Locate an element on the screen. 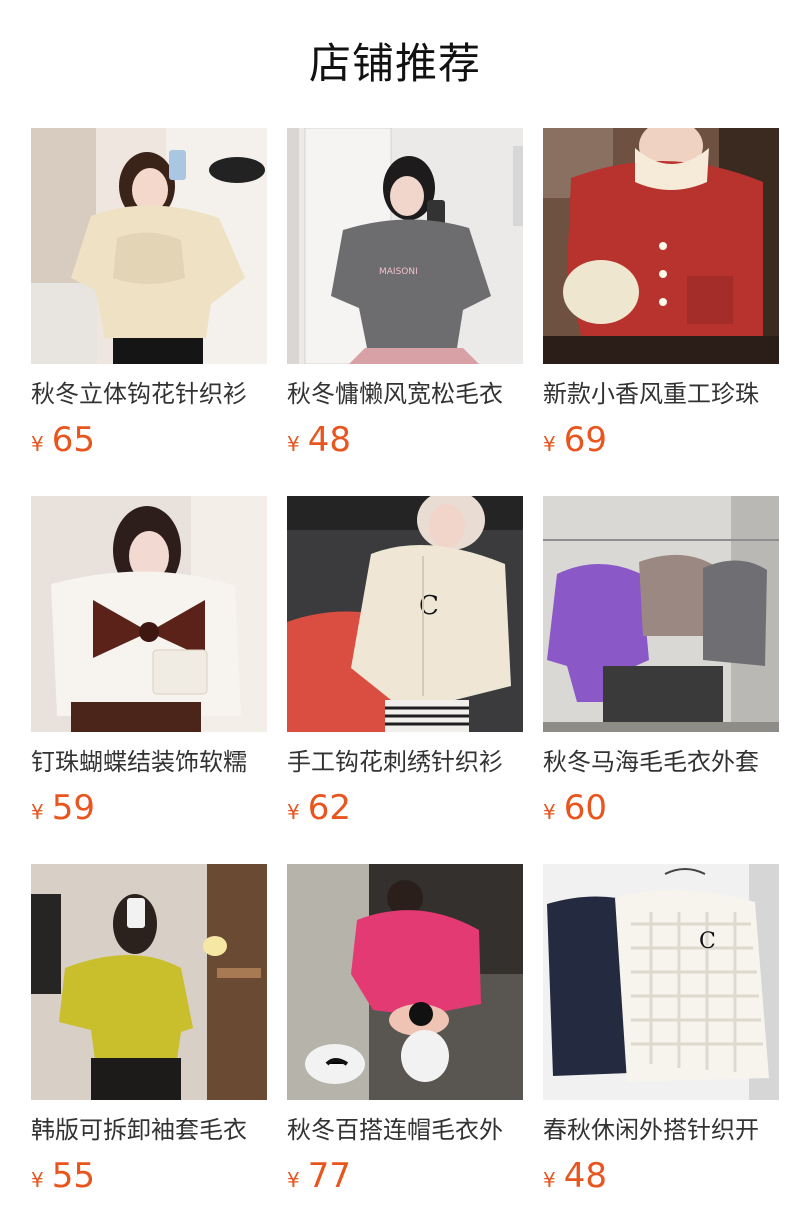 The image size is (790, 1232). price-value: 65 is located at coordinates (73, 440).